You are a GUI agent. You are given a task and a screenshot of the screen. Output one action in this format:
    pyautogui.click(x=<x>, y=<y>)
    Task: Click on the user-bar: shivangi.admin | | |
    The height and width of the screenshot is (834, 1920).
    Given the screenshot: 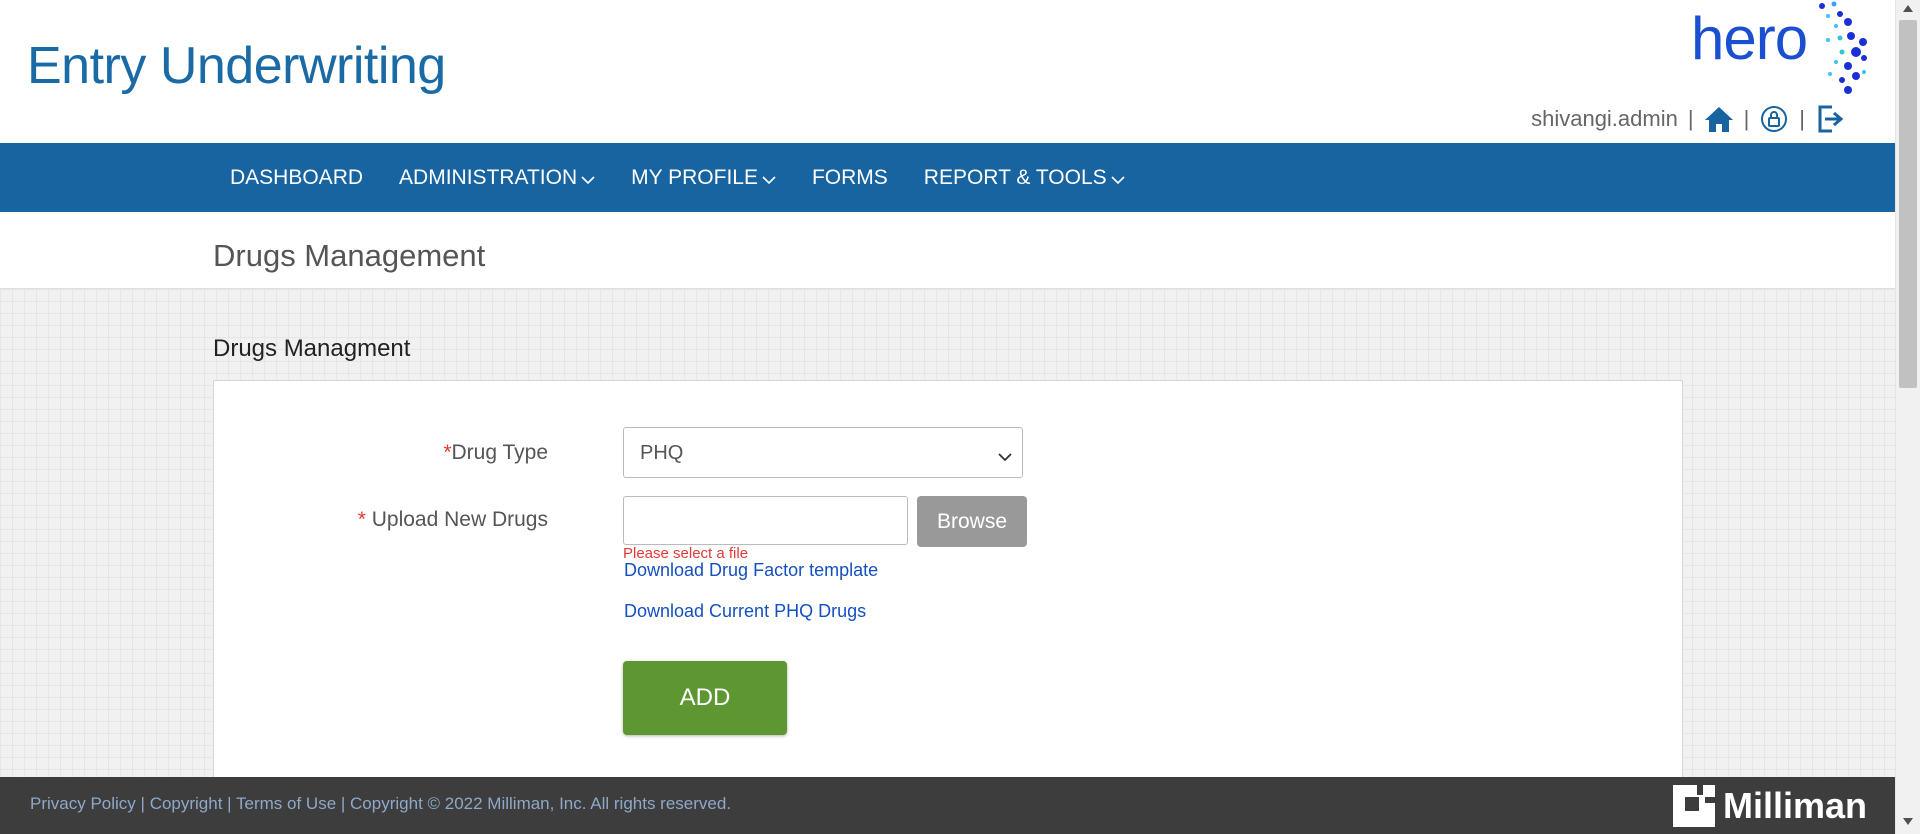 What is the action you would take?
    pyautogui.click(x=1688, y=119)
    